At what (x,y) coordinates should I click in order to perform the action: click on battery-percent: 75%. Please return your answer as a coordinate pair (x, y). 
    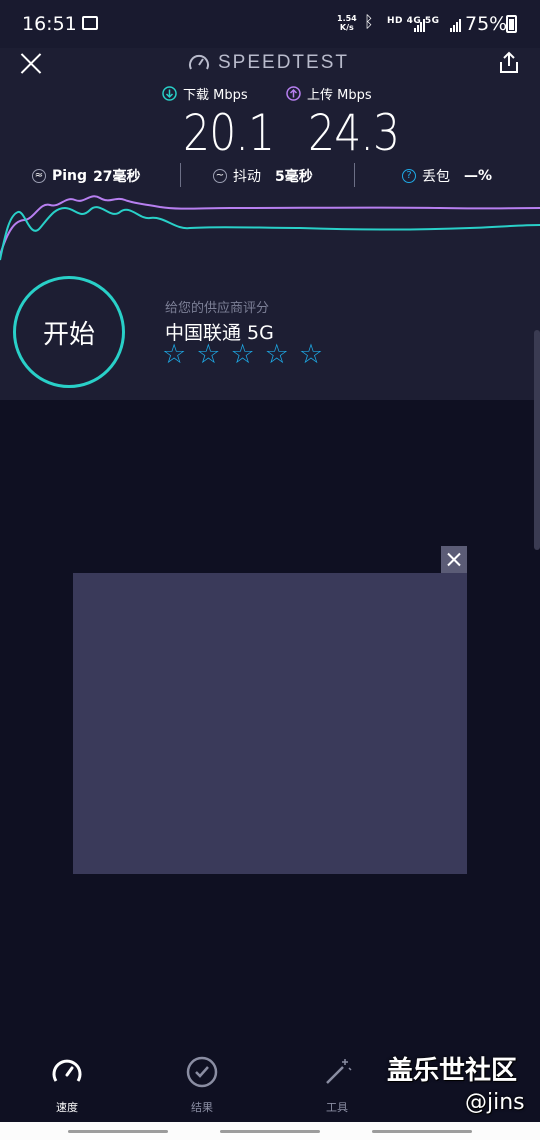
    Looking at the image, I should click on (486, 24).